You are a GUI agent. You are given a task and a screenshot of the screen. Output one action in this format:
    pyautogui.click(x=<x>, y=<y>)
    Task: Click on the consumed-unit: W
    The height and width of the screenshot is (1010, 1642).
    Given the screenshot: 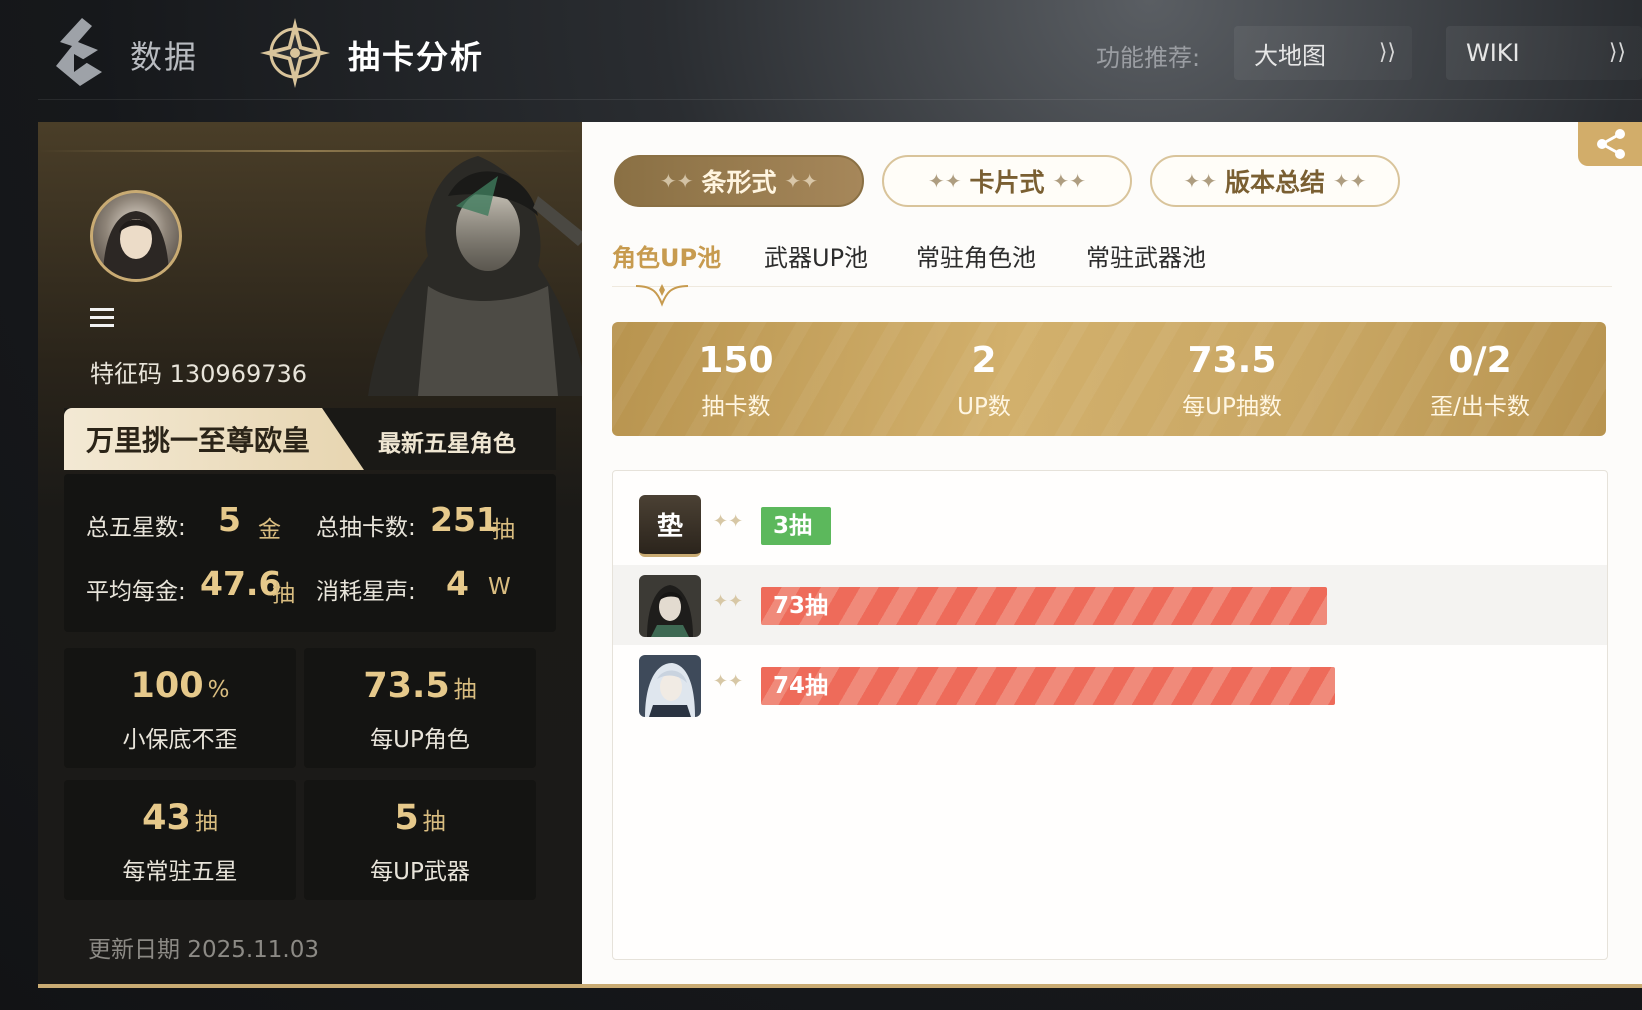 What is the action you would take?
    pyautogui.click(x=499, y=587)
    